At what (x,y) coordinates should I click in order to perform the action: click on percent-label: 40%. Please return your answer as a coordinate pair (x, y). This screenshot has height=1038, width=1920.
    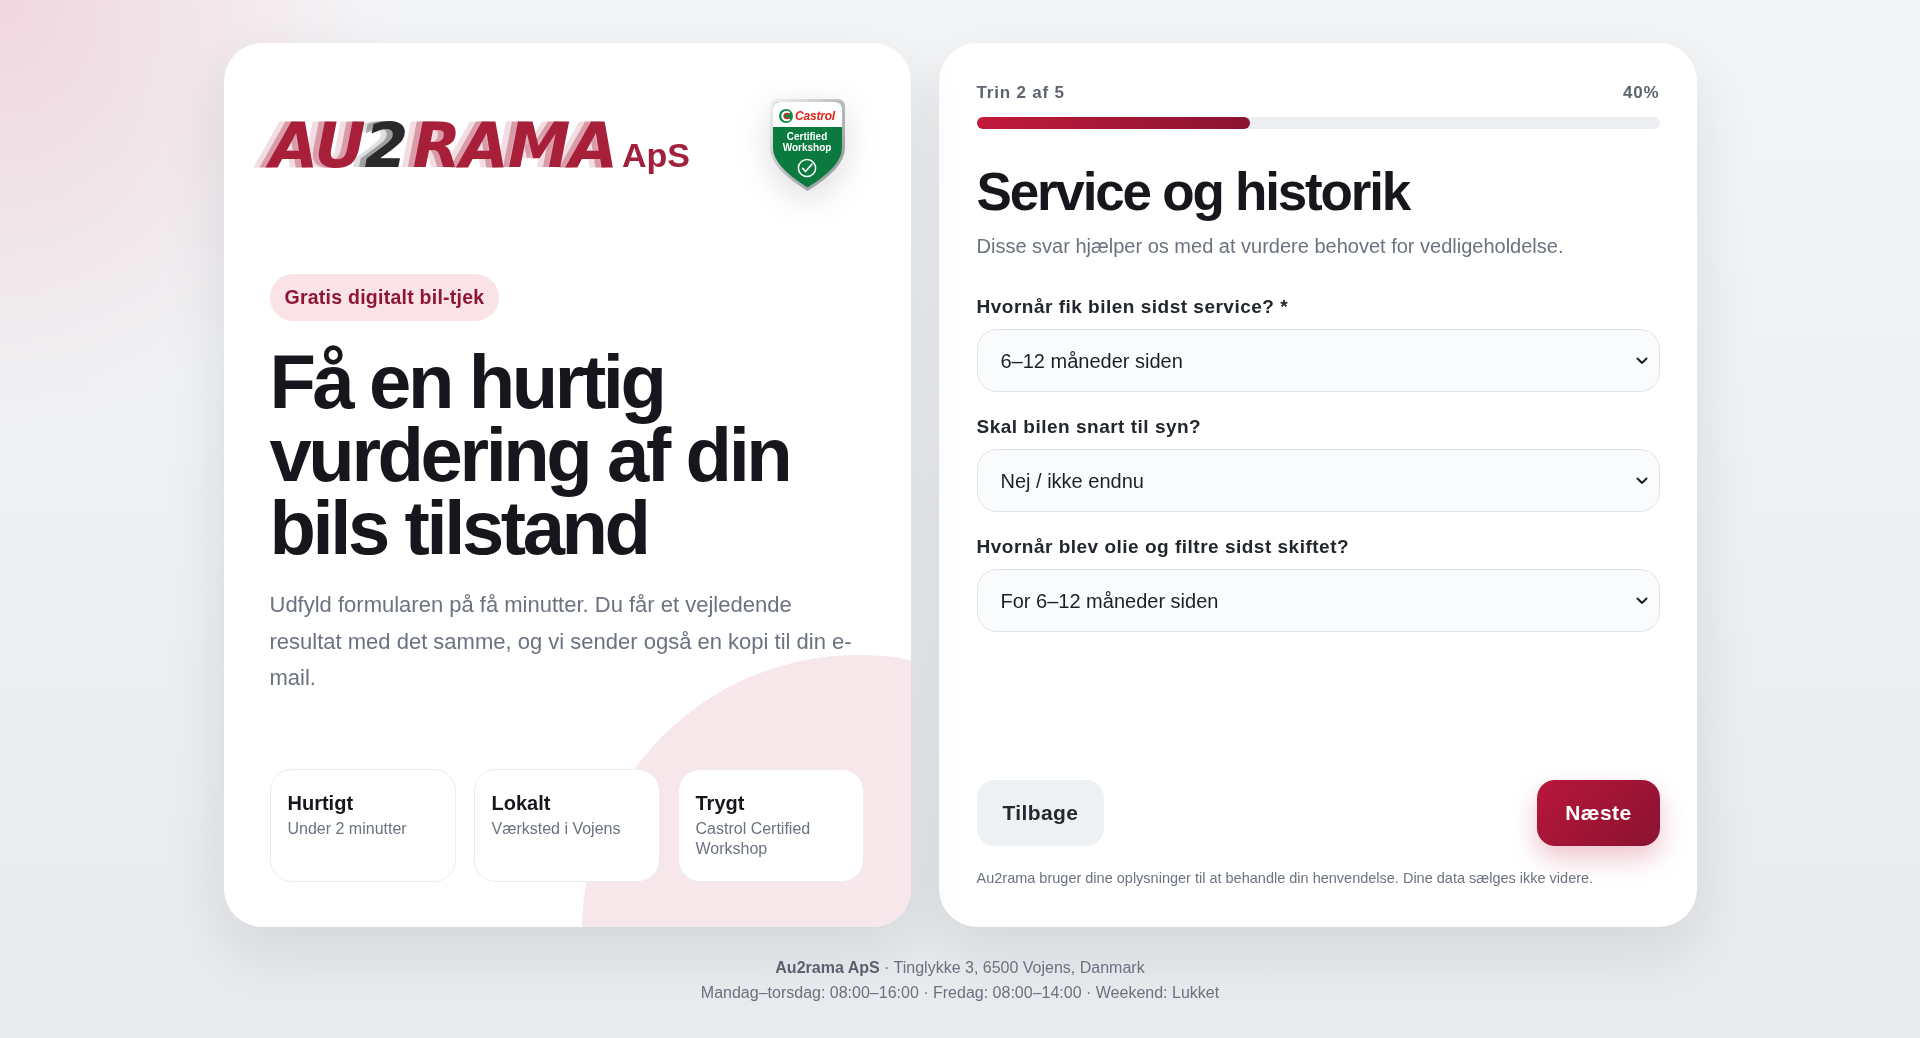
    Looking at the image, I should click on (1641, 93).